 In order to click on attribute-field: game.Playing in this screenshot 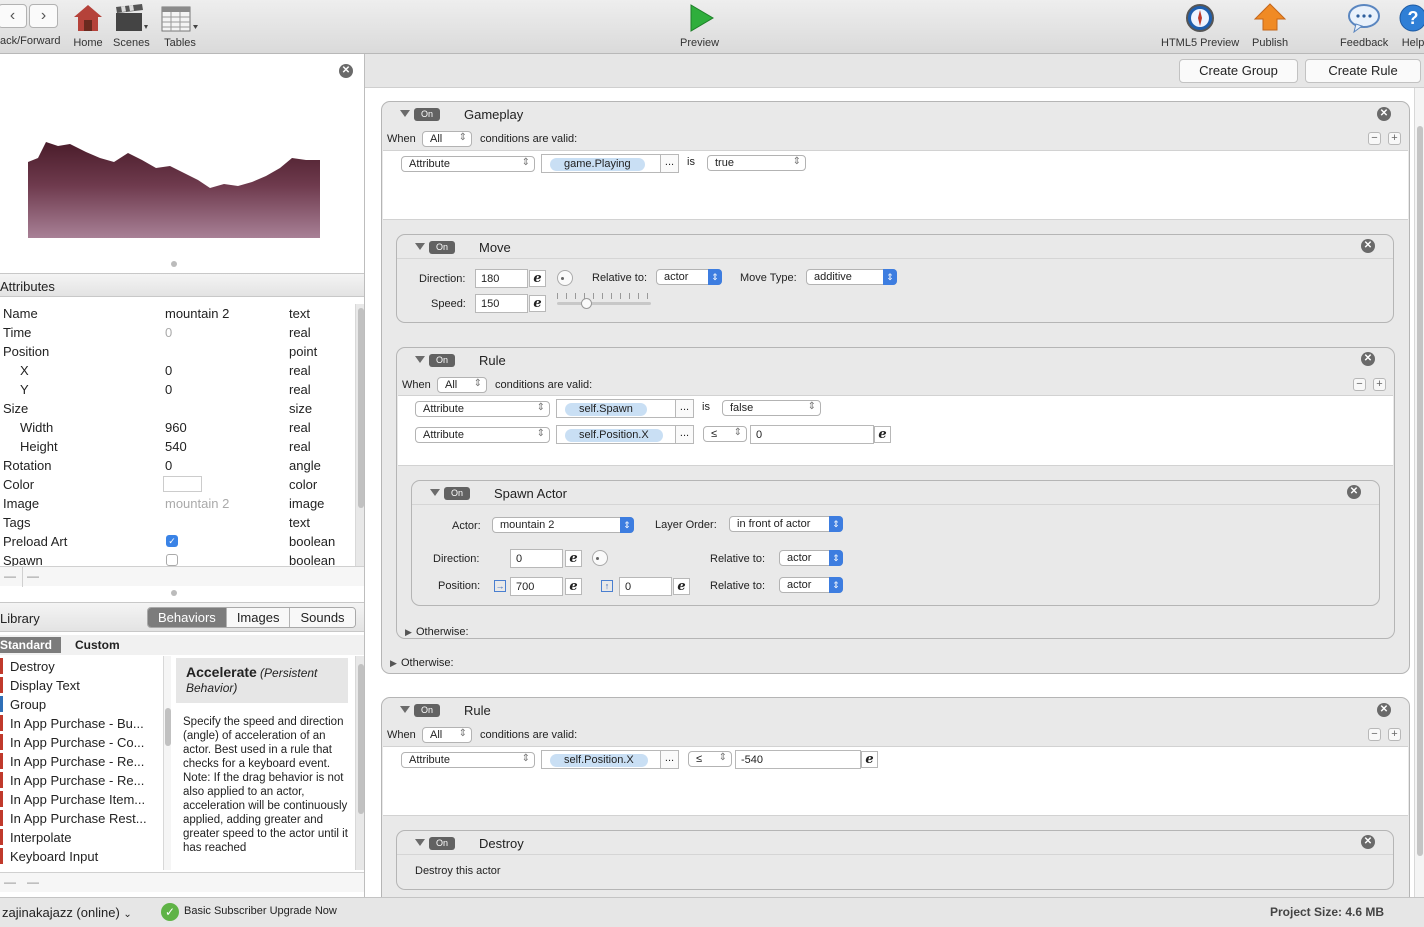, I will do `click(601, 163)`.